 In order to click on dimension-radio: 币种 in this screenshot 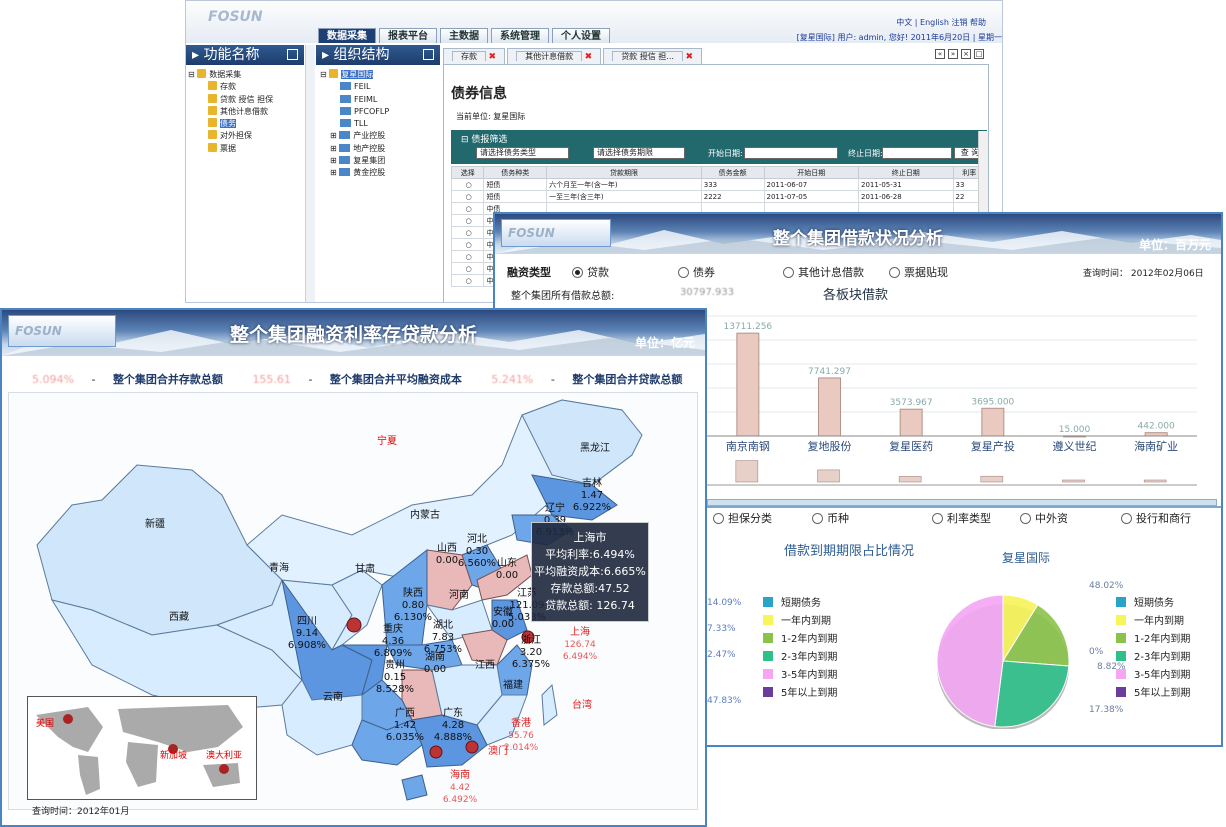, I will do `click(830, 518)`.